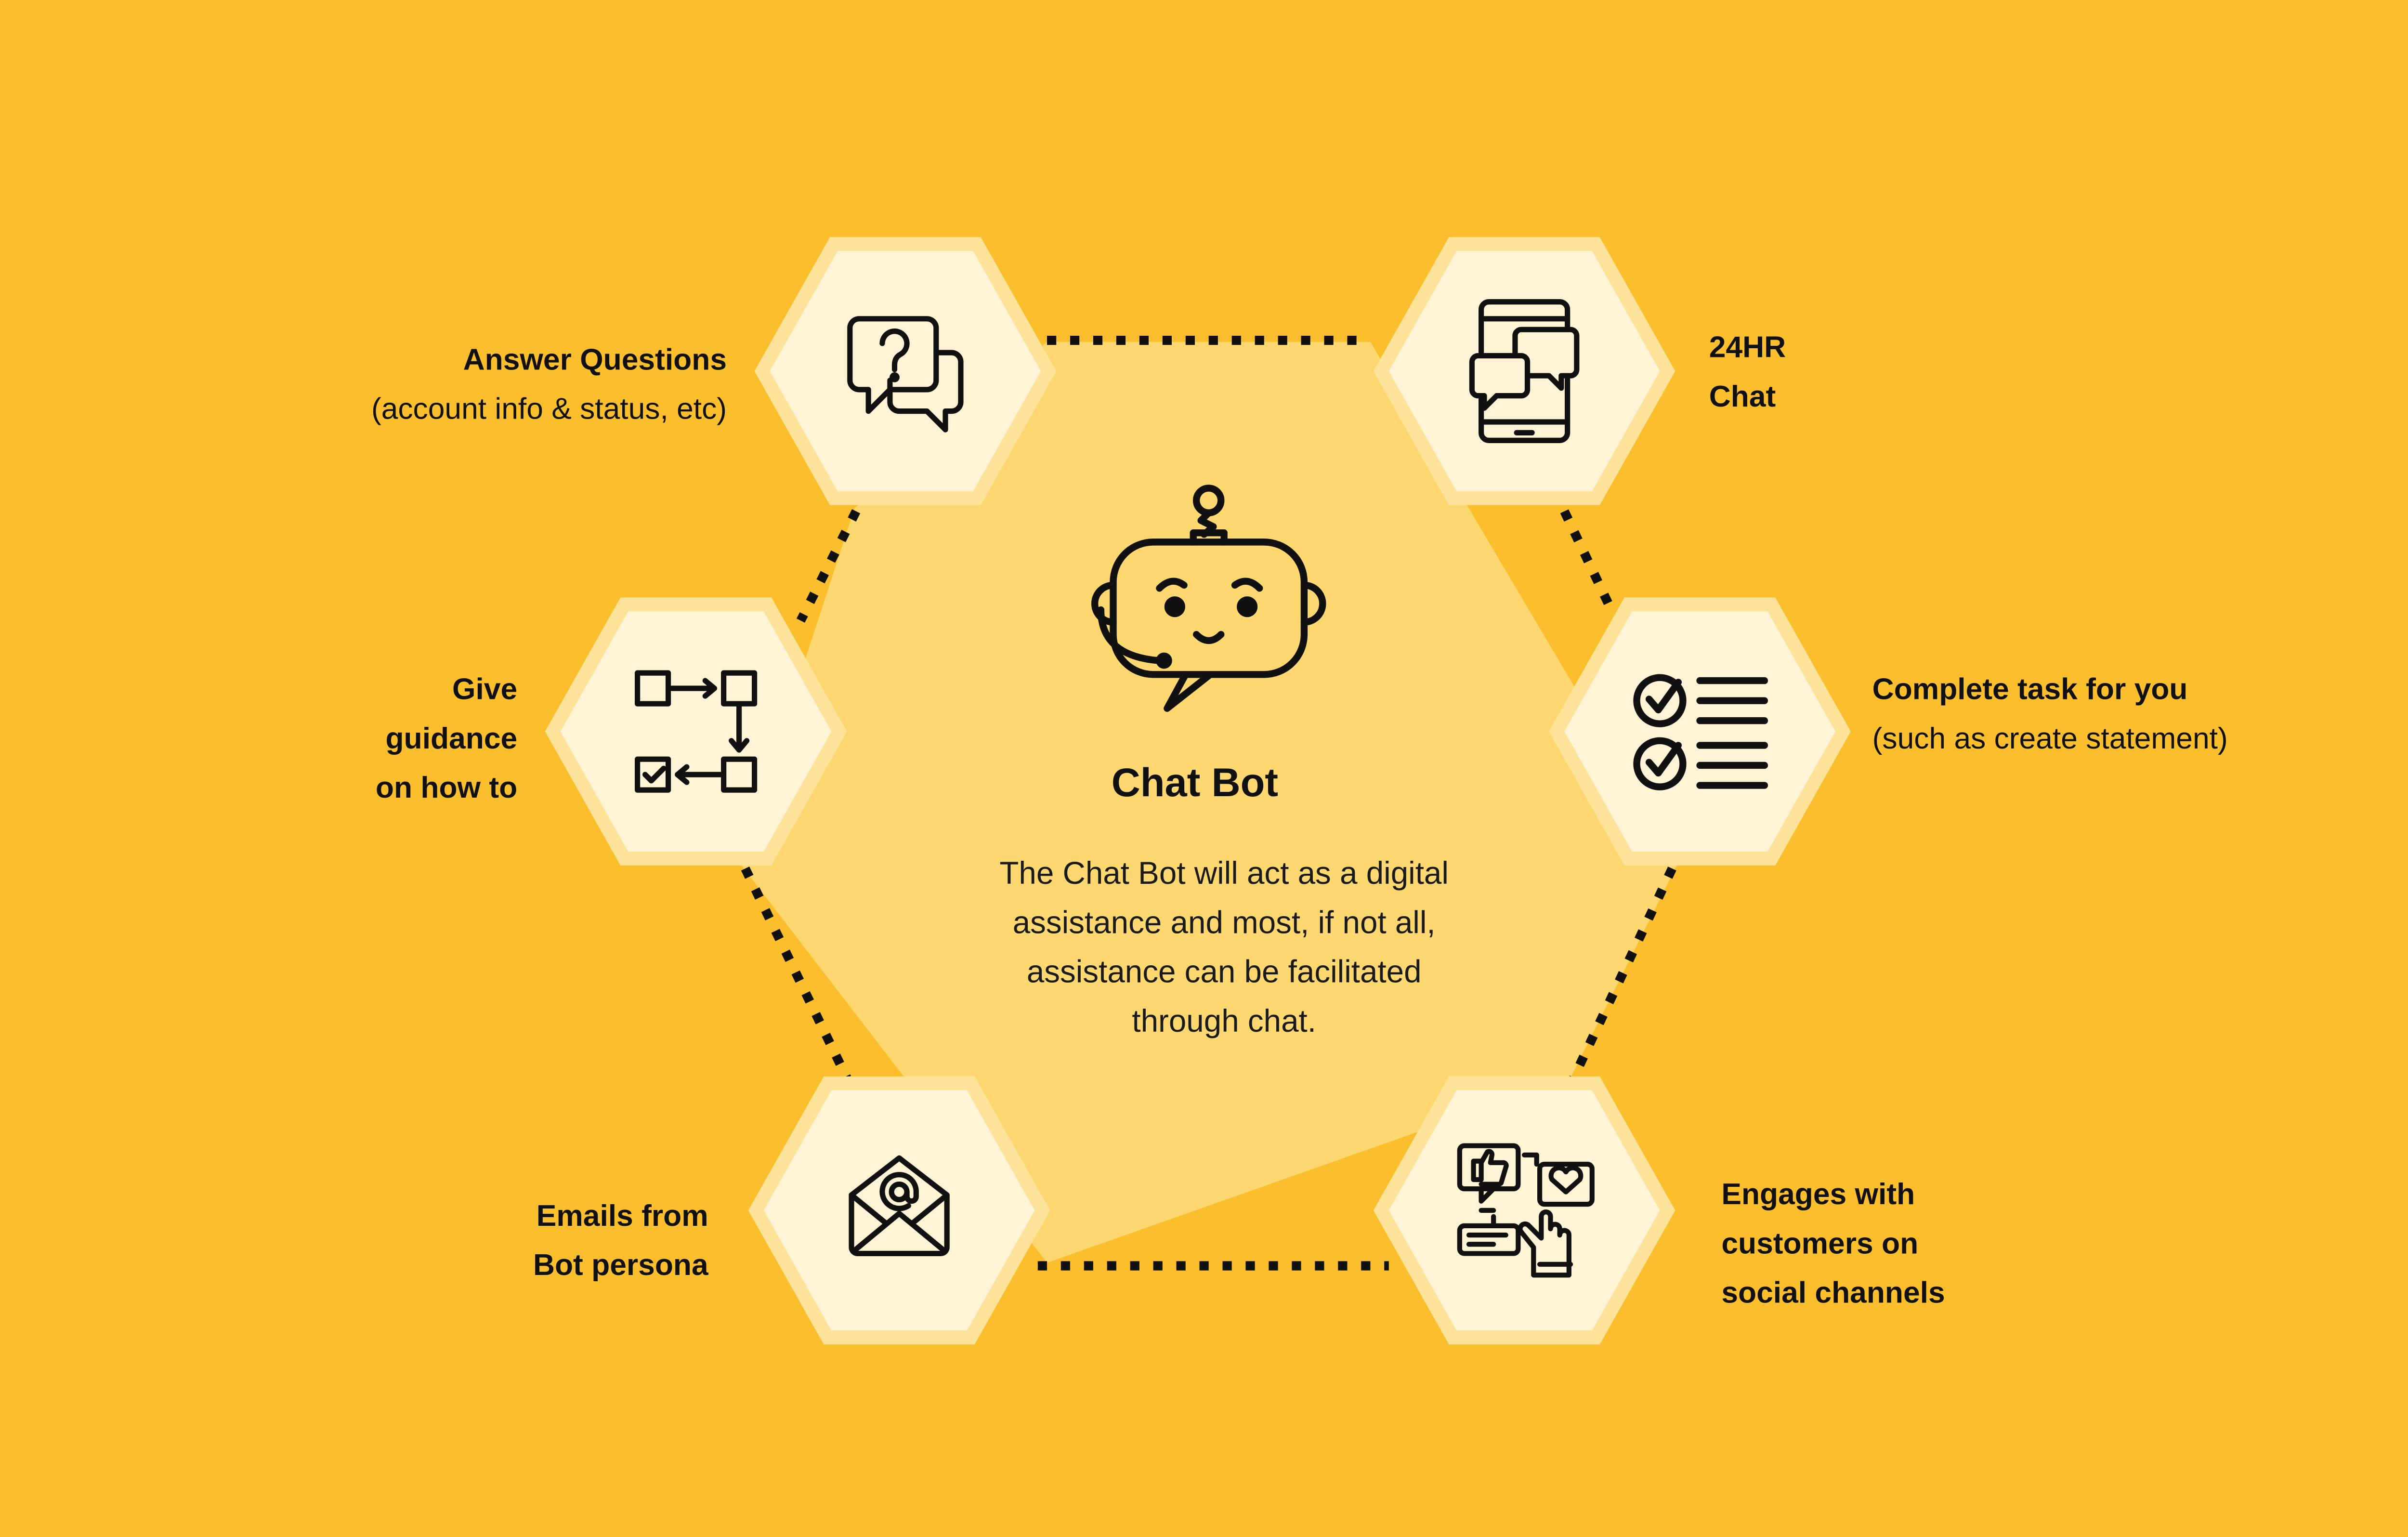 This screenshot has width=2408, height=1537. Describe the element at coordinates (1224, 874) in the screenshot. I see `center-description-line1: The Chat Bot will act as a digital` at that location.